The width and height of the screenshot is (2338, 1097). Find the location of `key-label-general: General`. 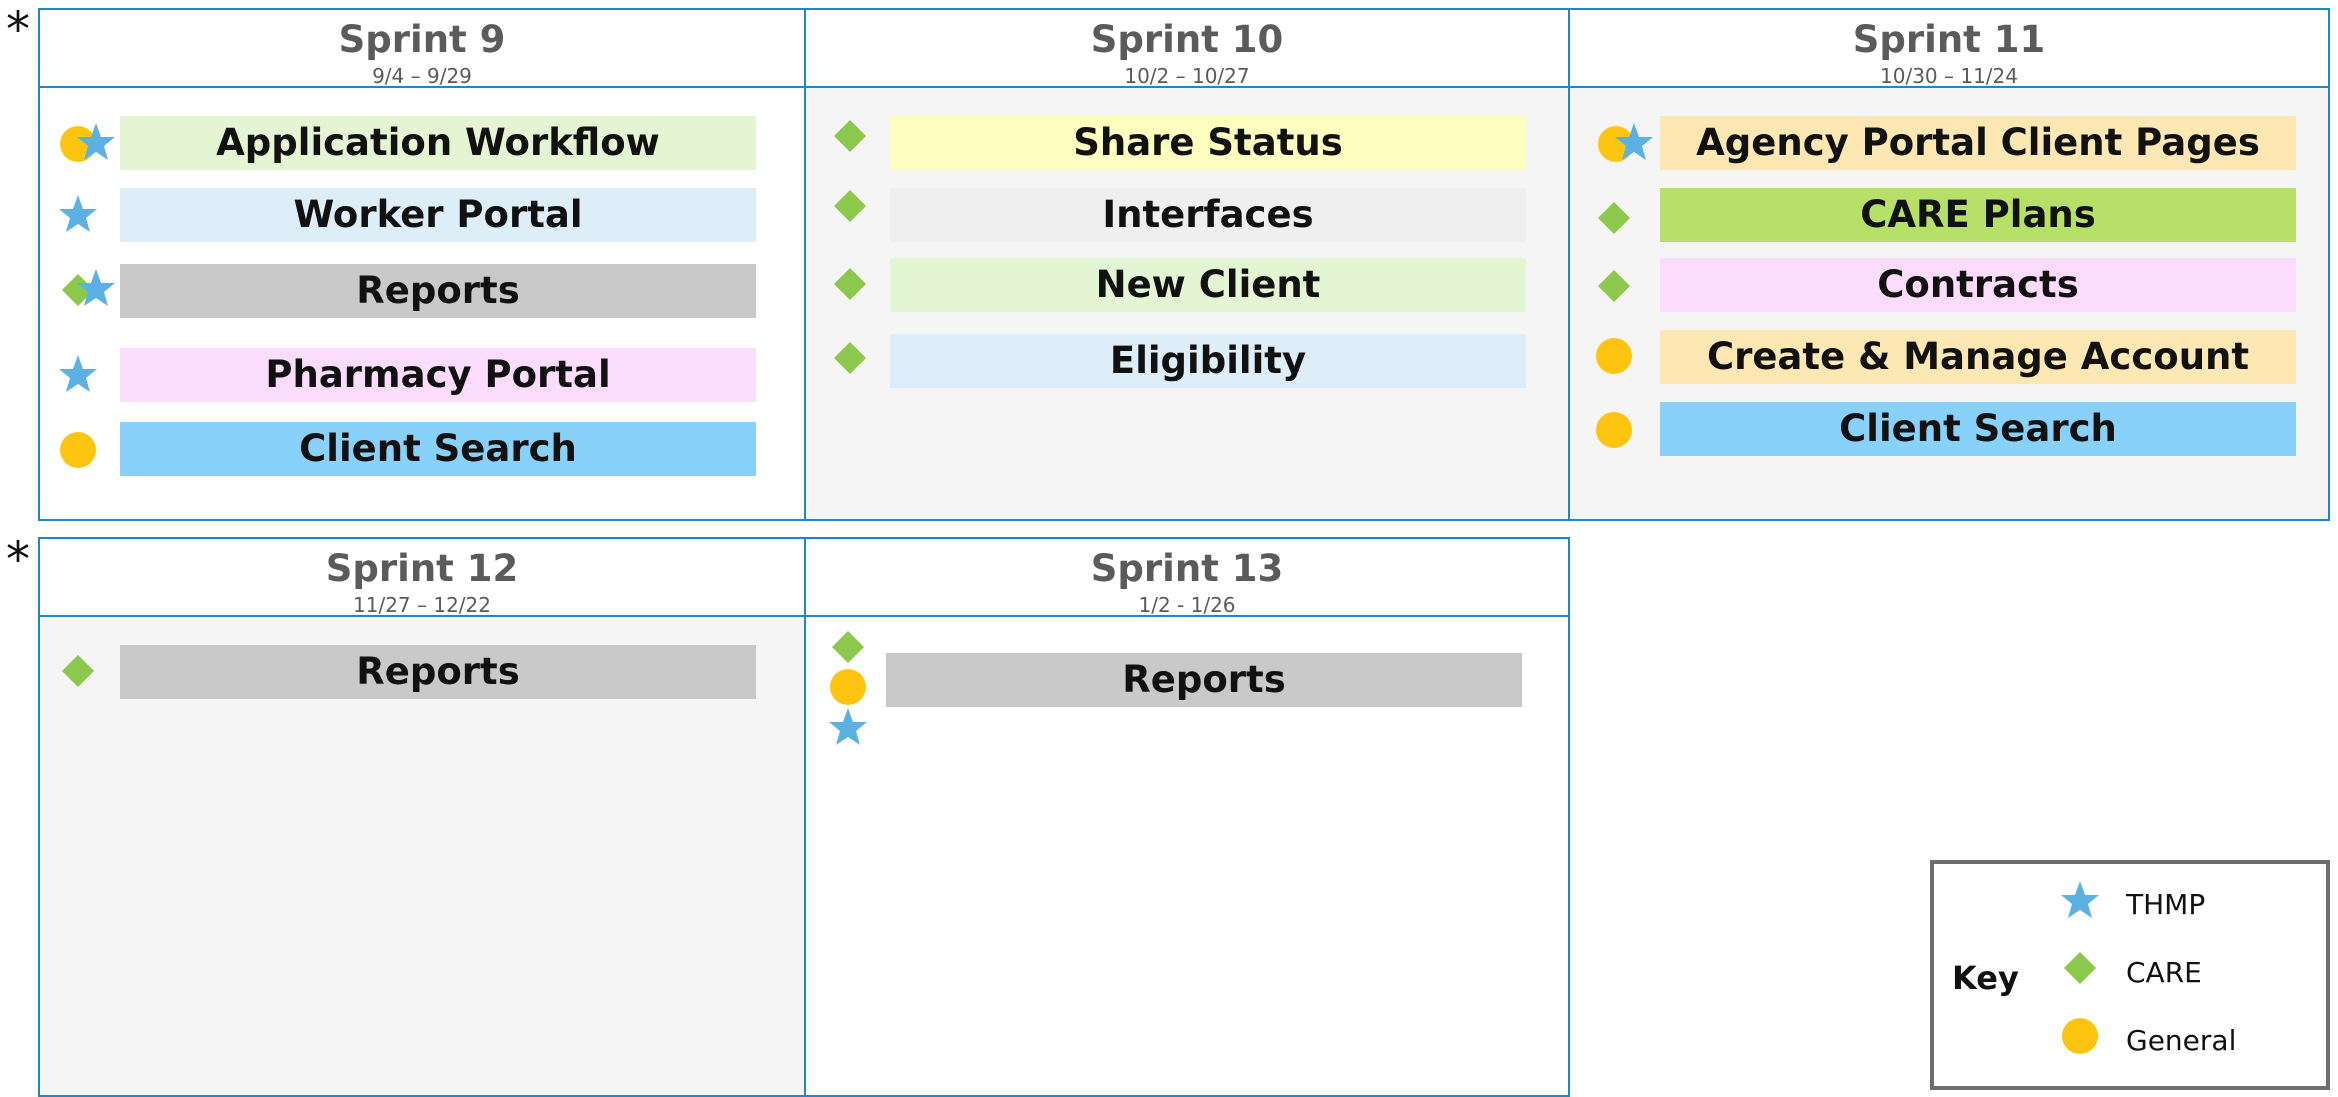

key-label-general: General is located at coordinates (2181, 1040).